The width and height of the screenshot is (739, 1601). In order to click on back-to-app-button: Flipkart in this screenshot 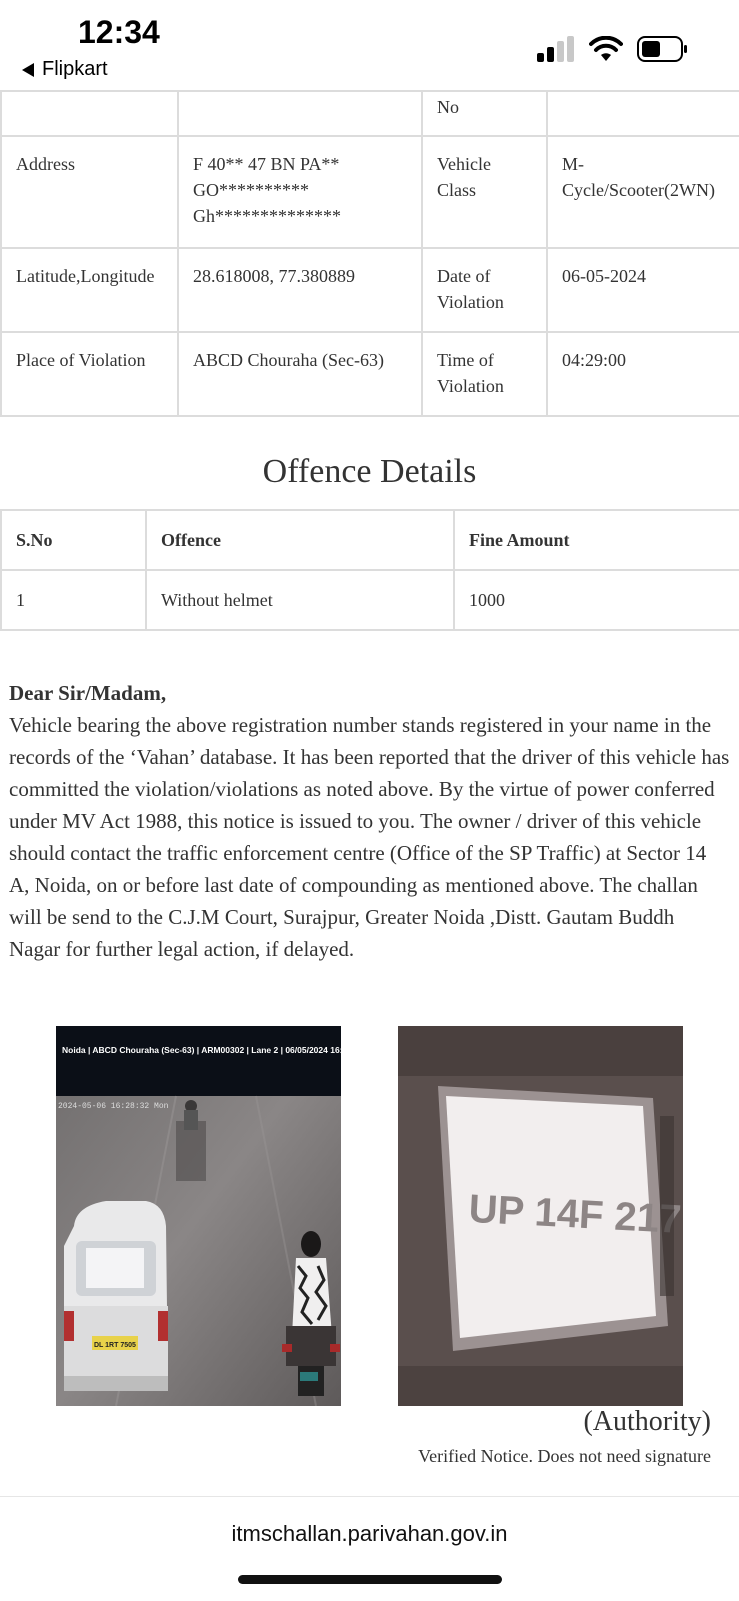, I will do `click(65, 69)`.